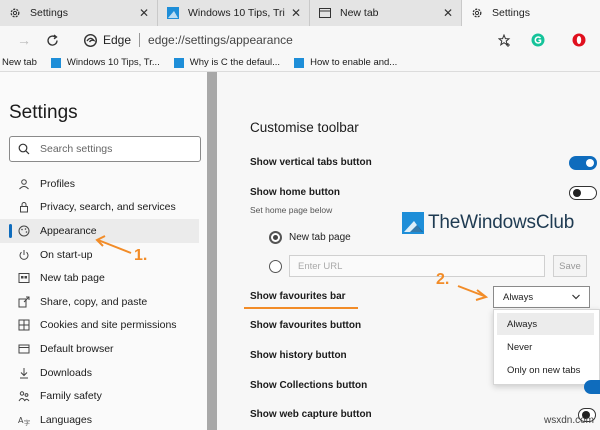 The width and height of the screenshot is (600, 430). I want to click on windows-logo-icon, so click(413, 223).